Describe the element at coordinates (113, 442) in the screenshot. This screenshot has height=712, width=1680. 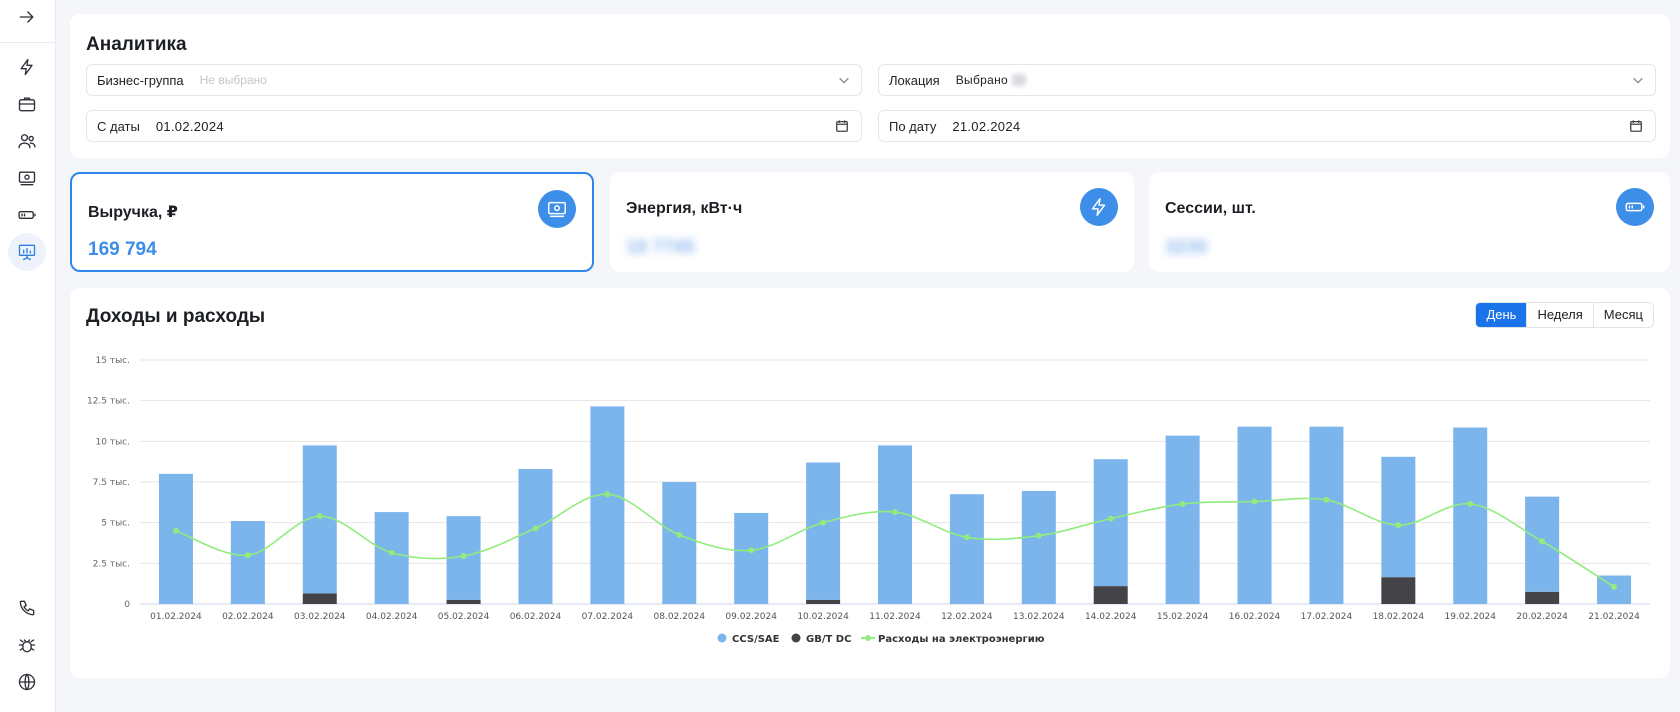
I see `y-tick-label: 10 тыс.` at that location.